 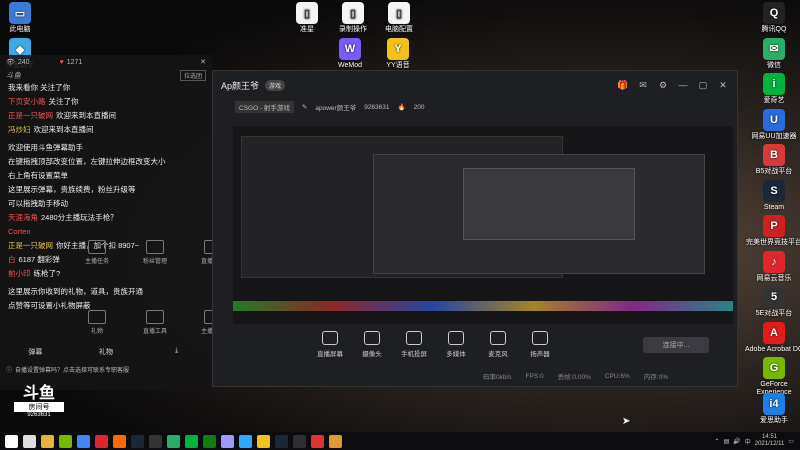 What do you see at coordinates (23, 217) in the screenshot?
I see `chat-username: 天涯海角` at bounding box center [23, 217].